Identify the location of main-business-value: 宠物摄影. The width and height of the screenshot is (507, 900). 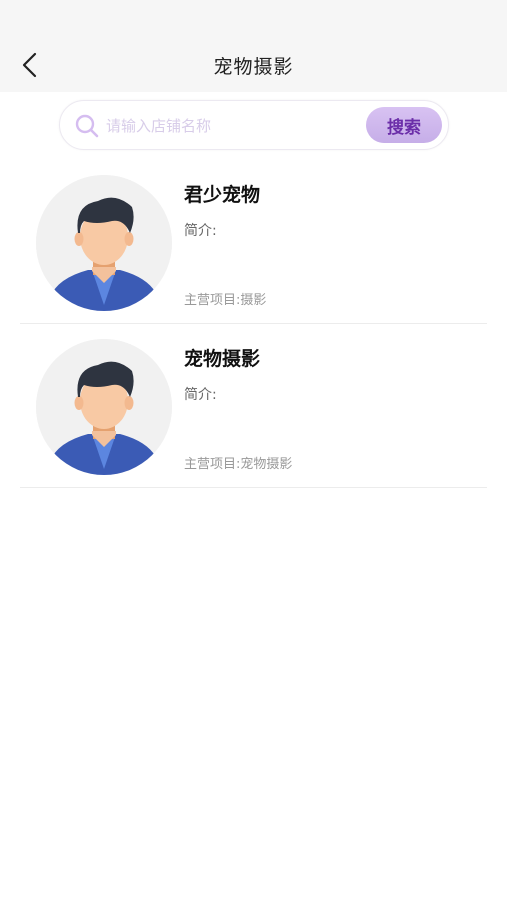
(266, 464).